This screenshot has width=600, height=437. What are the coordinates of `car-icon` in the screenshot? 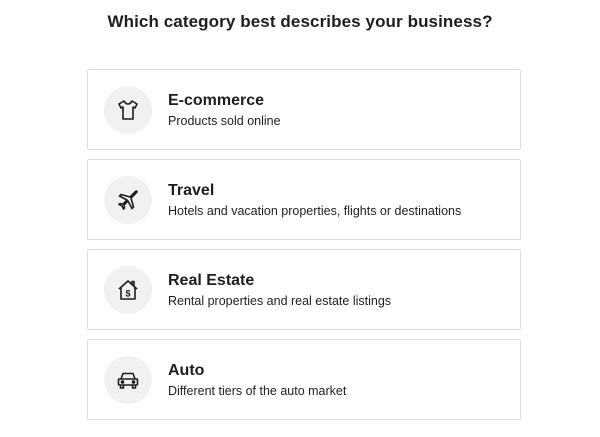 It's located at (128, 379).